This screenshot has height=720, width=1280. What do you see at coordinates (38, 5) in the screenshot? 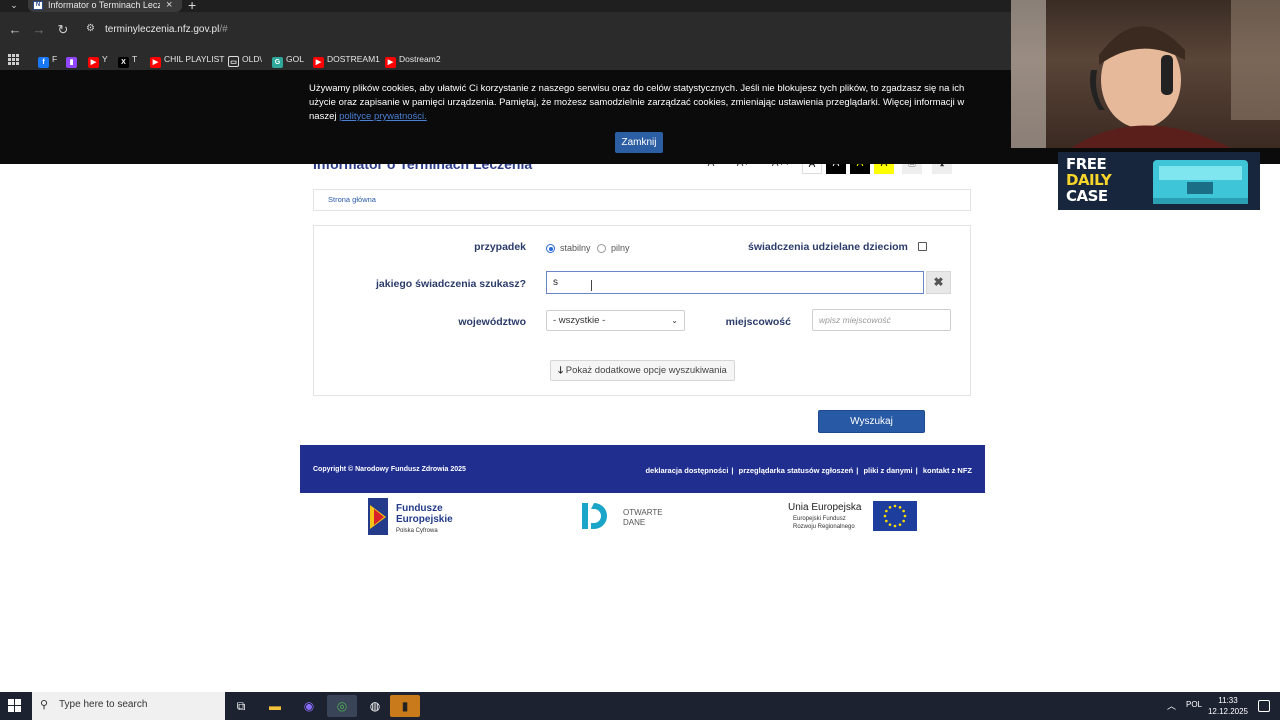
I see `nfz-favicon-icon: N` at bounding box center [38, 5].